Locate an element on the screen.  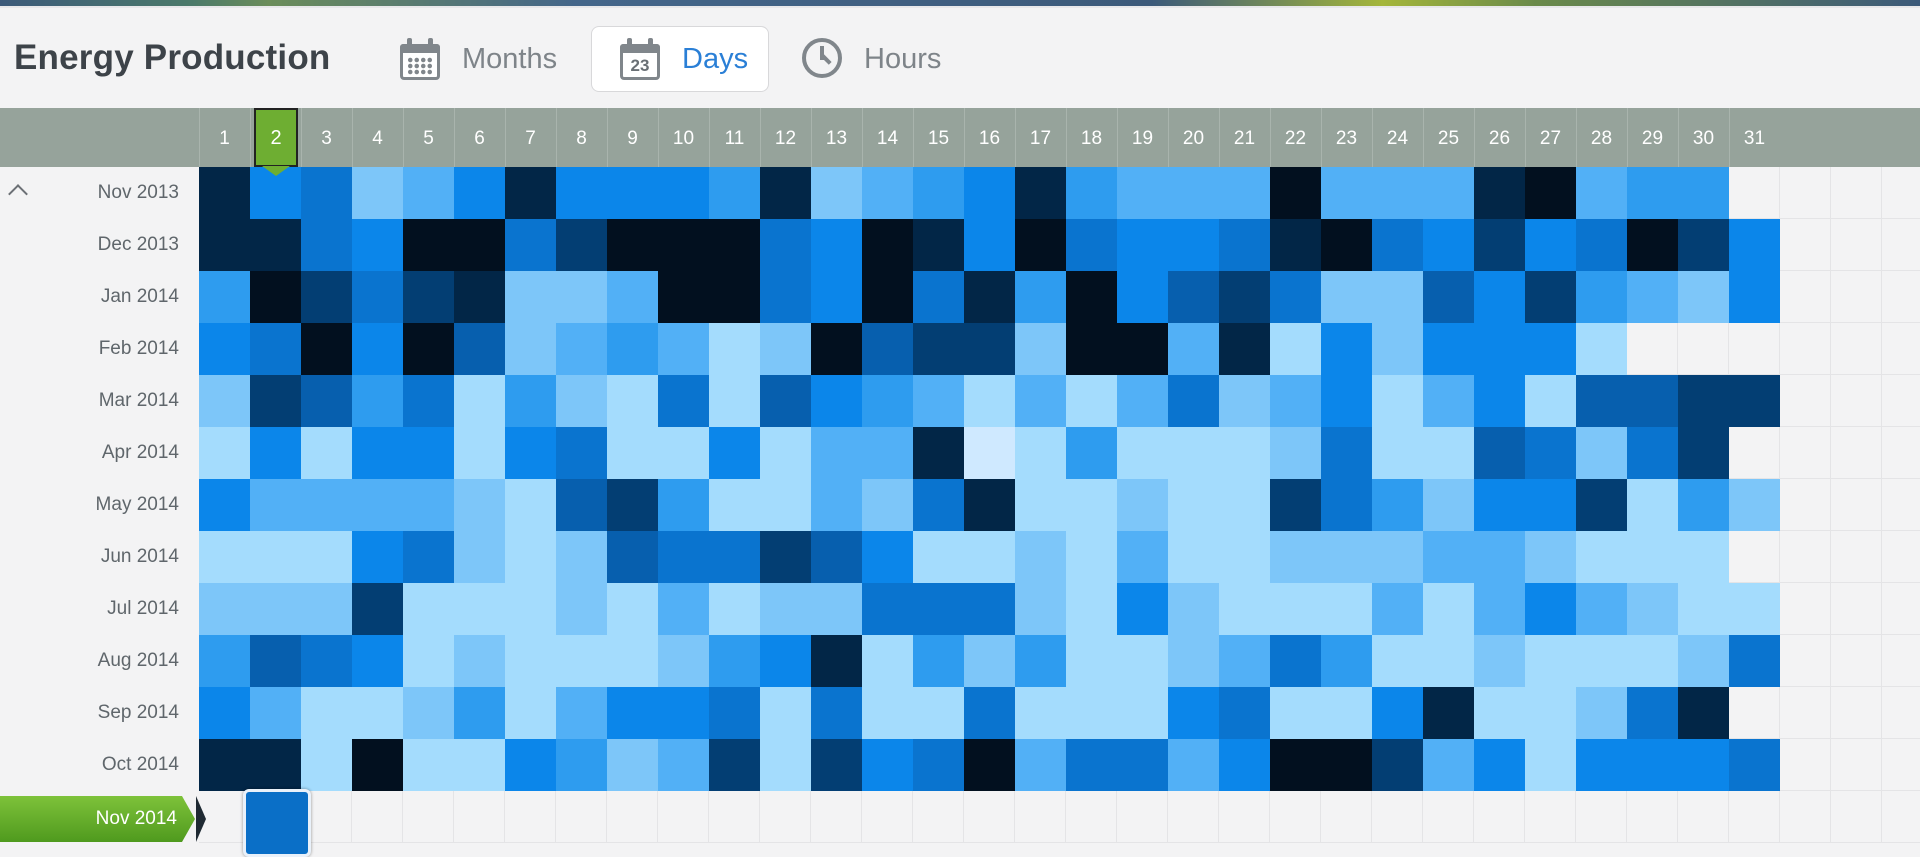
day-header-label: 3 is located at coordinates (326, 137).